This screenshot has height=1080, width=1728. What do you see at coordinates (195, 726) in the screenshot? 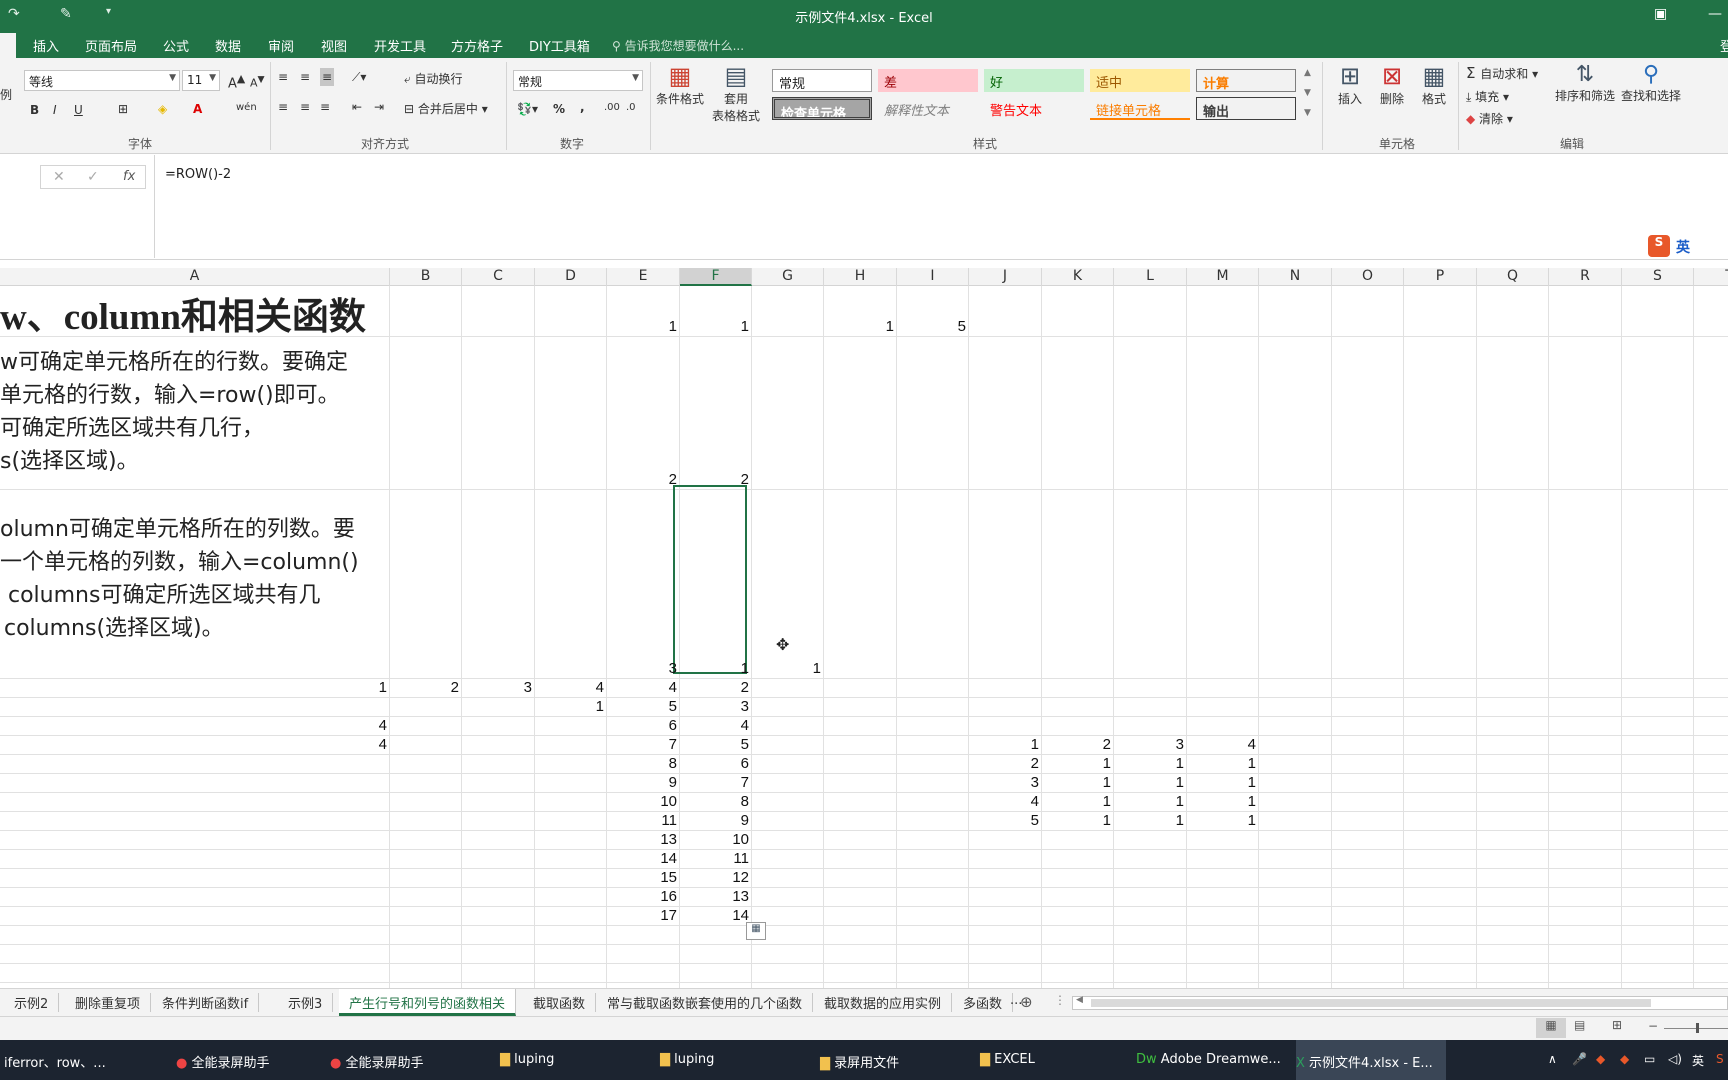
I see `cell-a-6: 4` at bounding box center [195, 726].